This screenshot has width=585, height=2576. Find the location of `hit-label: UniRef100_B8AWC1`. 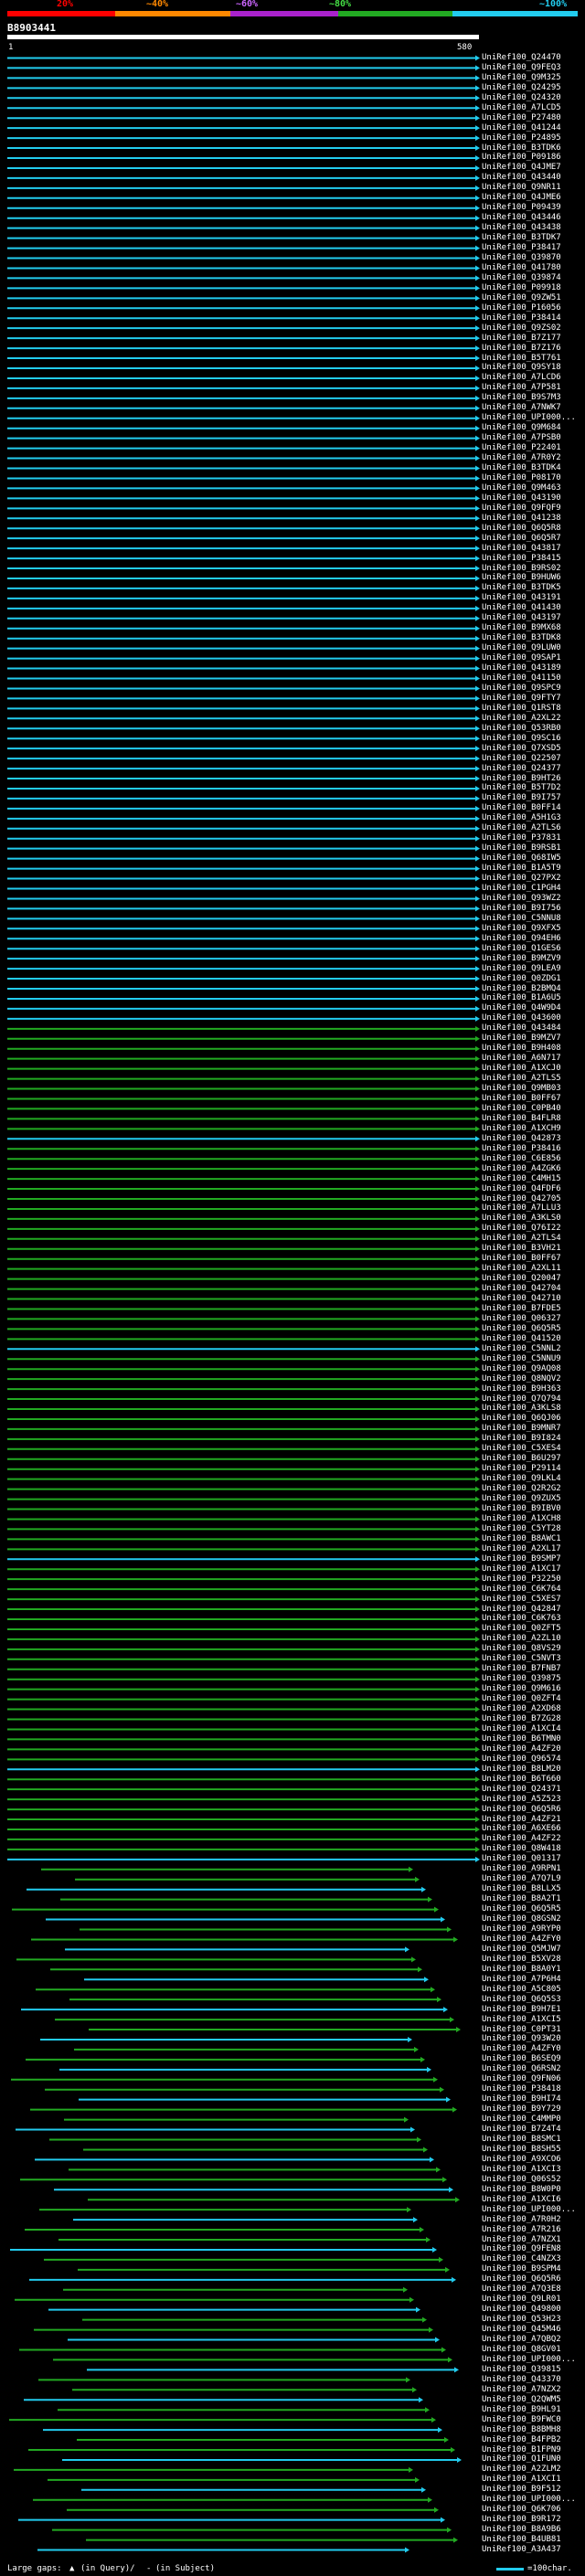

hit-label: UniRef100_B8AWC1 is located at coordinates (521, 1538).